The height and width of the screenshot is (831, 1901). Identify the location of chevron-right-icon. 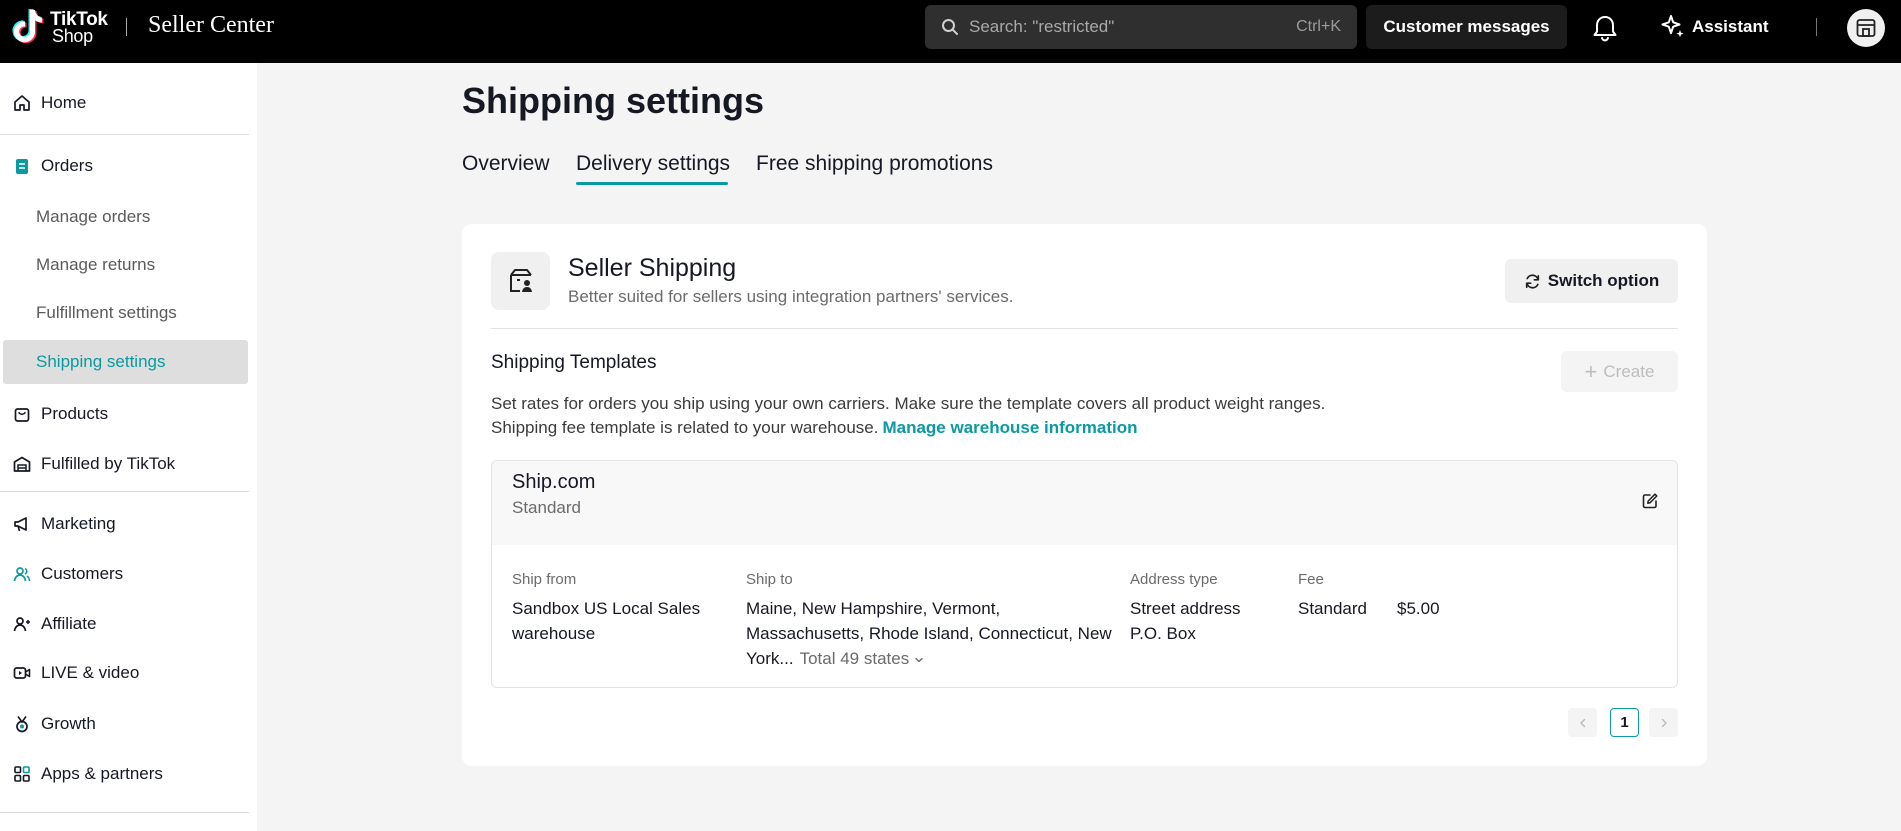
(1664, 722).